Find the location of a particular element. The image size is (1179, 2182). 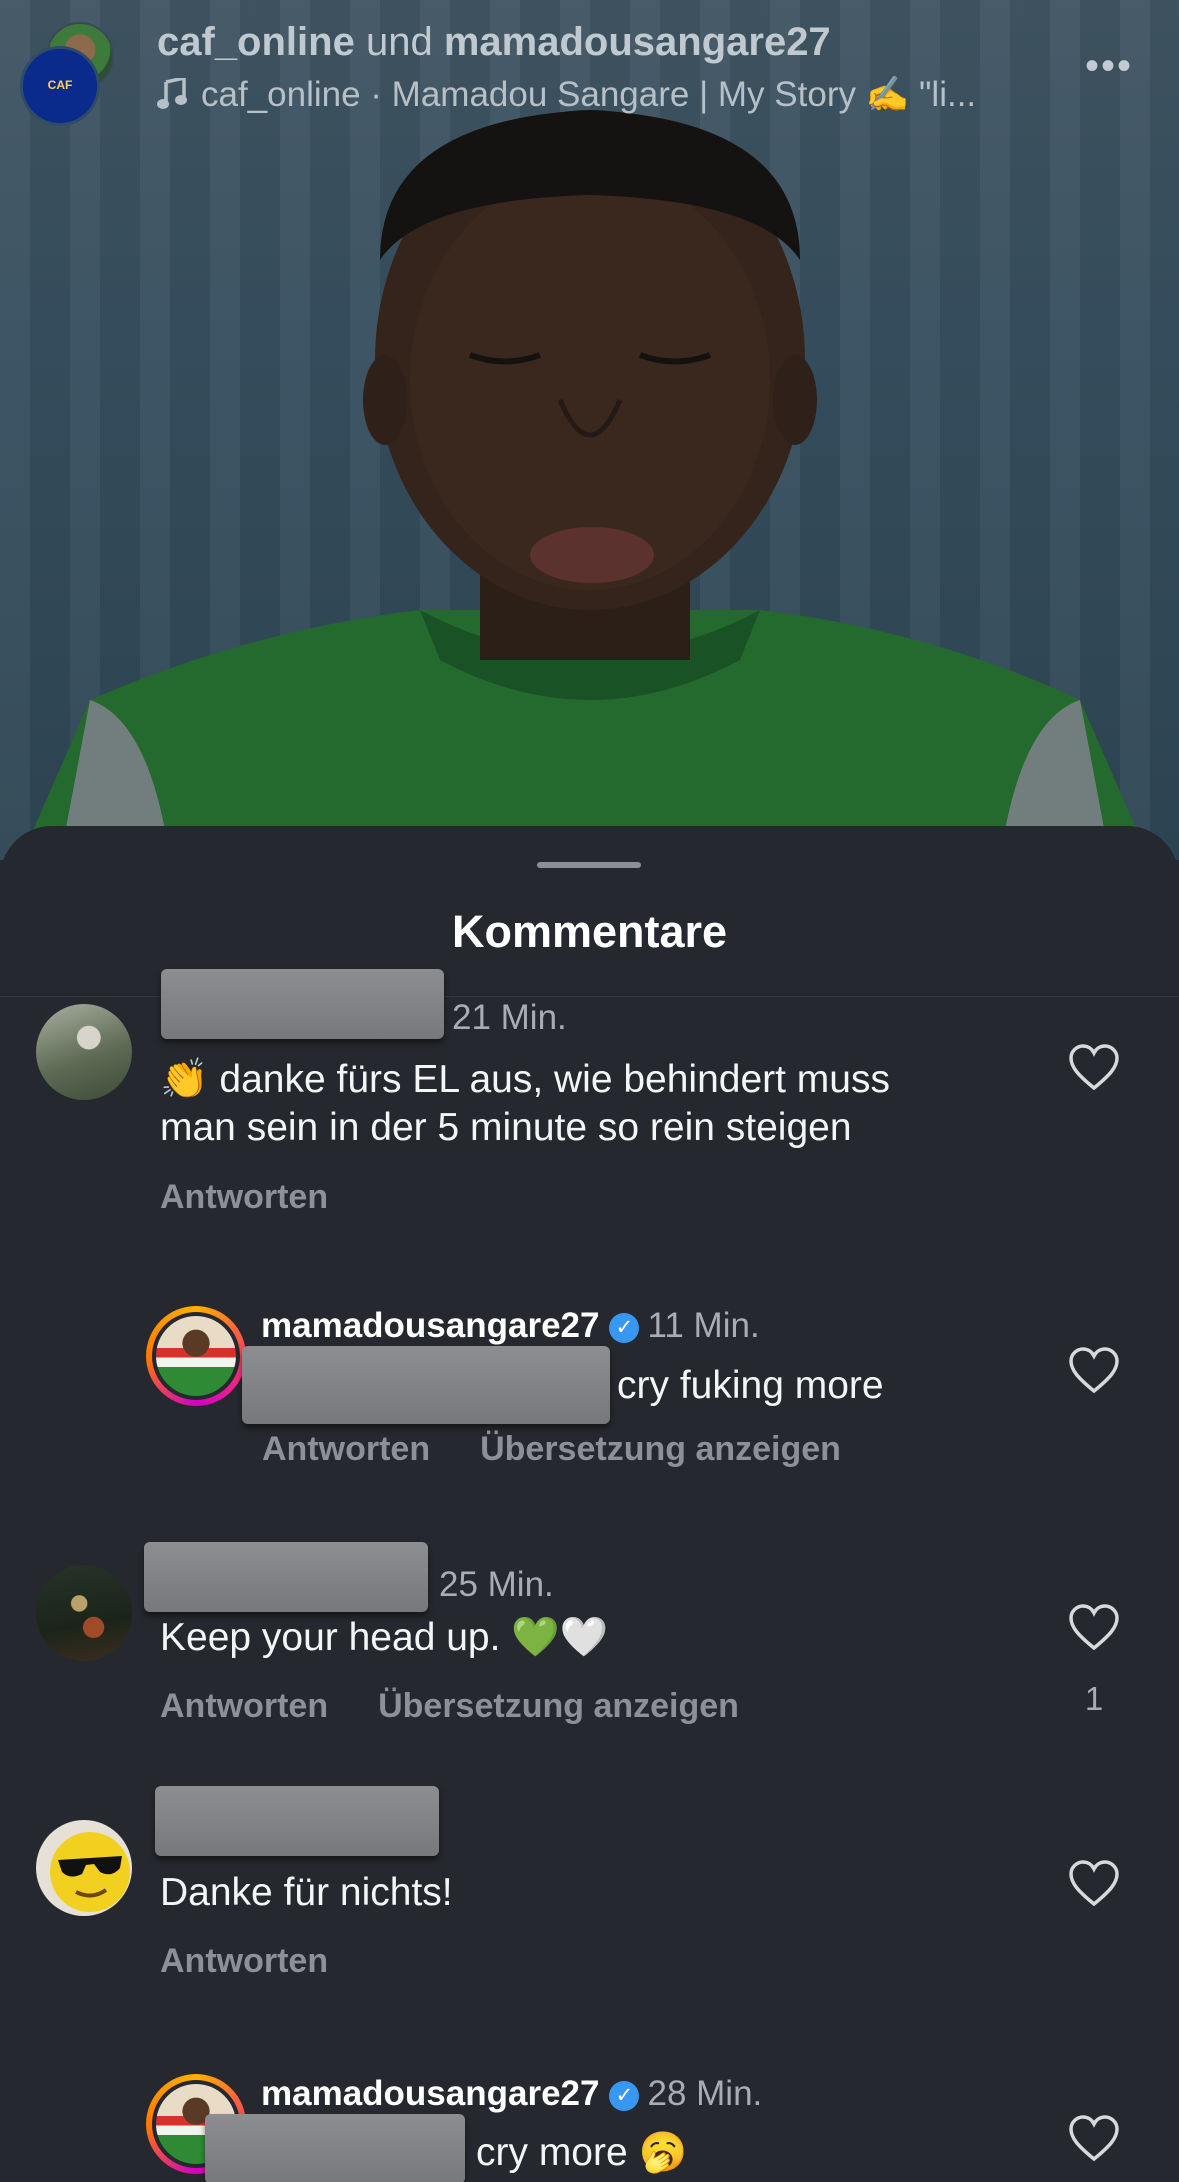

ellipsis-icon: ••• is located at coordinates (1109, 66).